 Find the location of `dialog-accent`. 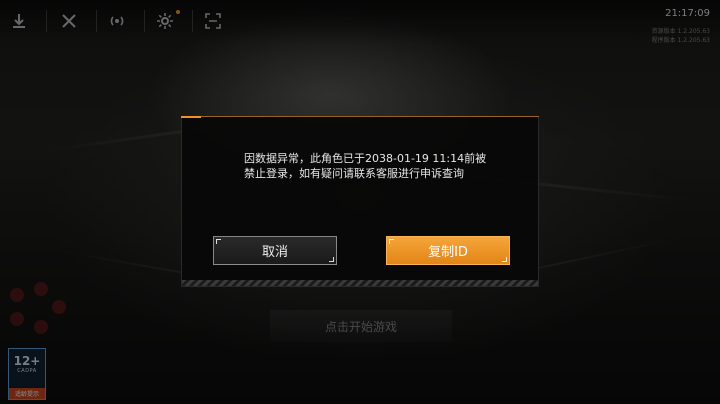

dialog-accent is located at coordinates (191, 117).